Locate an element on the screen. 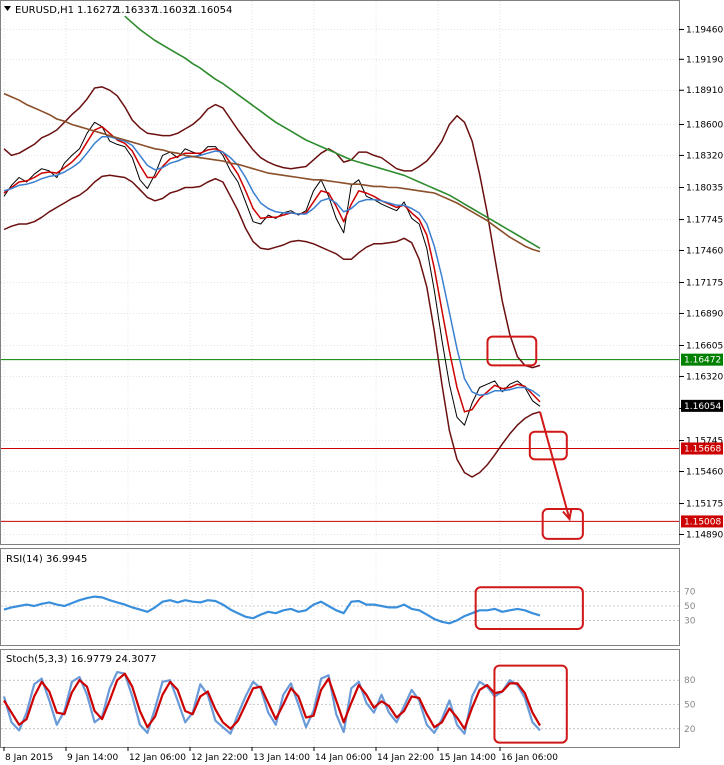  symbol-label: EURUSD,H1 is located at coordinates (44, 10).